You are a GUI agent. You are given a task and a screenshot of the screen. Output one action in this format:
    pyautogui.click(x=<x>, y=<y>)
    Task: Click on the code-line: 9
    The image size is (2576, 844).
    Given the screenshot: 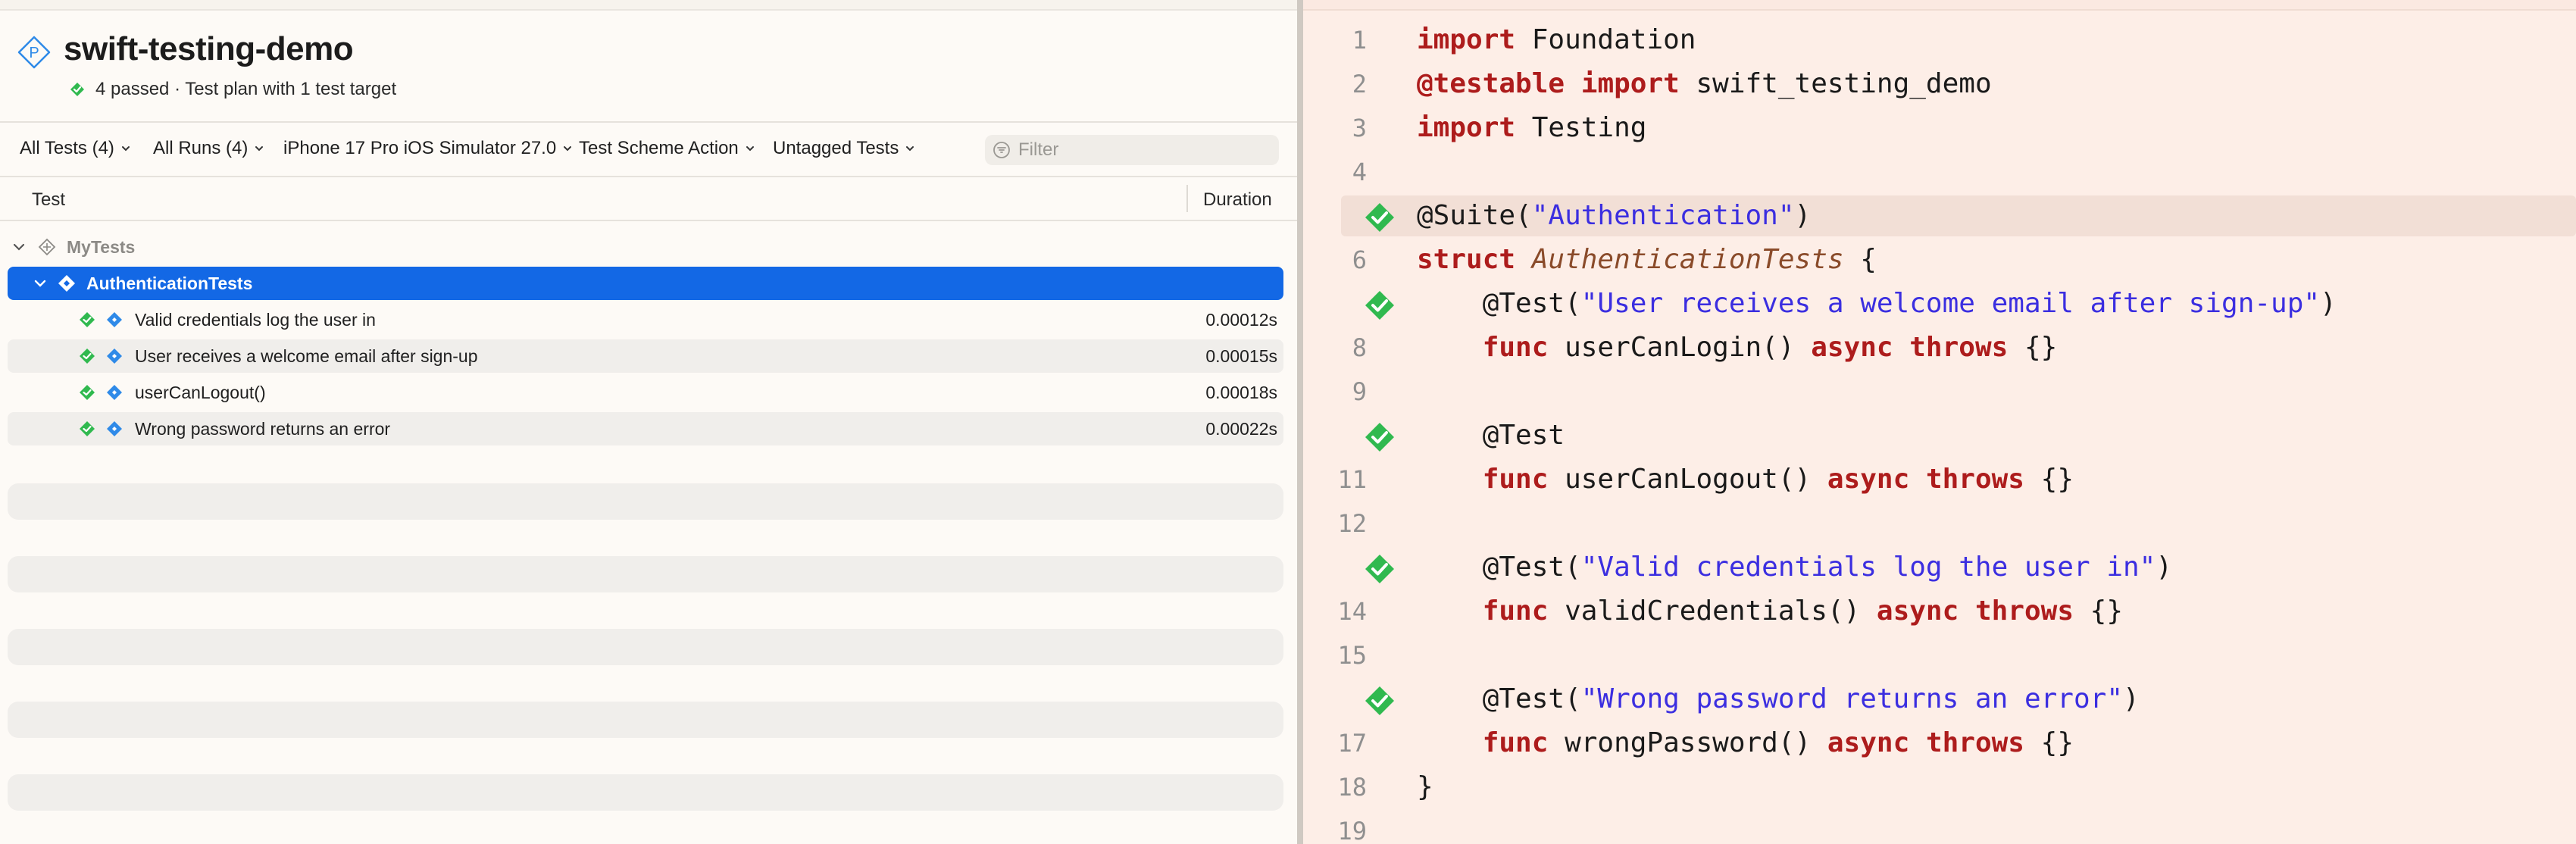 What is the action you would take?
    pyautogui.click(x=1939, y=392)
    